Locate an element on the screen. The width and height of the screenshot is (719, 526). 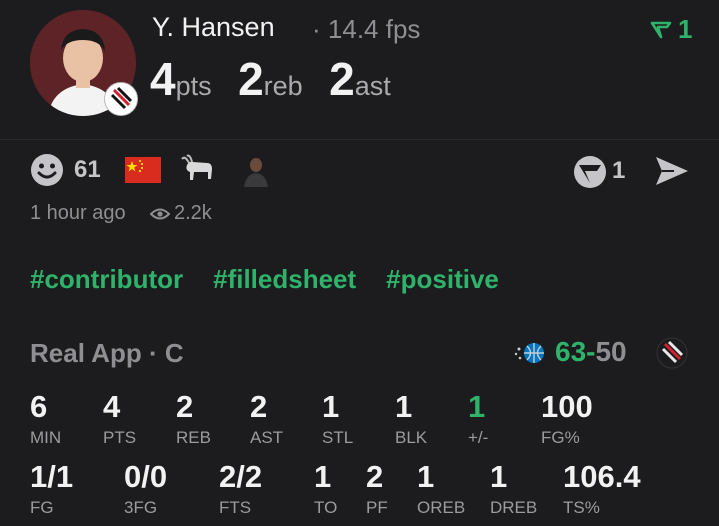
stat-label: REB is located at coordinates (193, 437).